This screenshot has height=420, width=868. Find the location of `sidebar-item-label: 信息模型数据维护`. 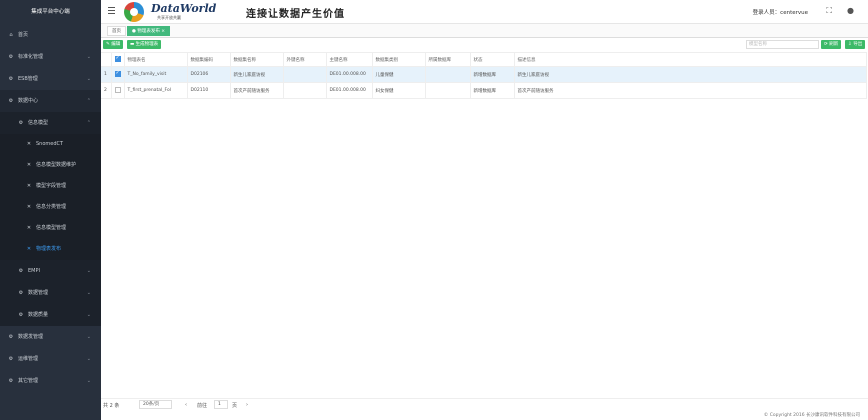

sidebar-item-label: 信息模型数据维护 is located at coordinates (56, 165).